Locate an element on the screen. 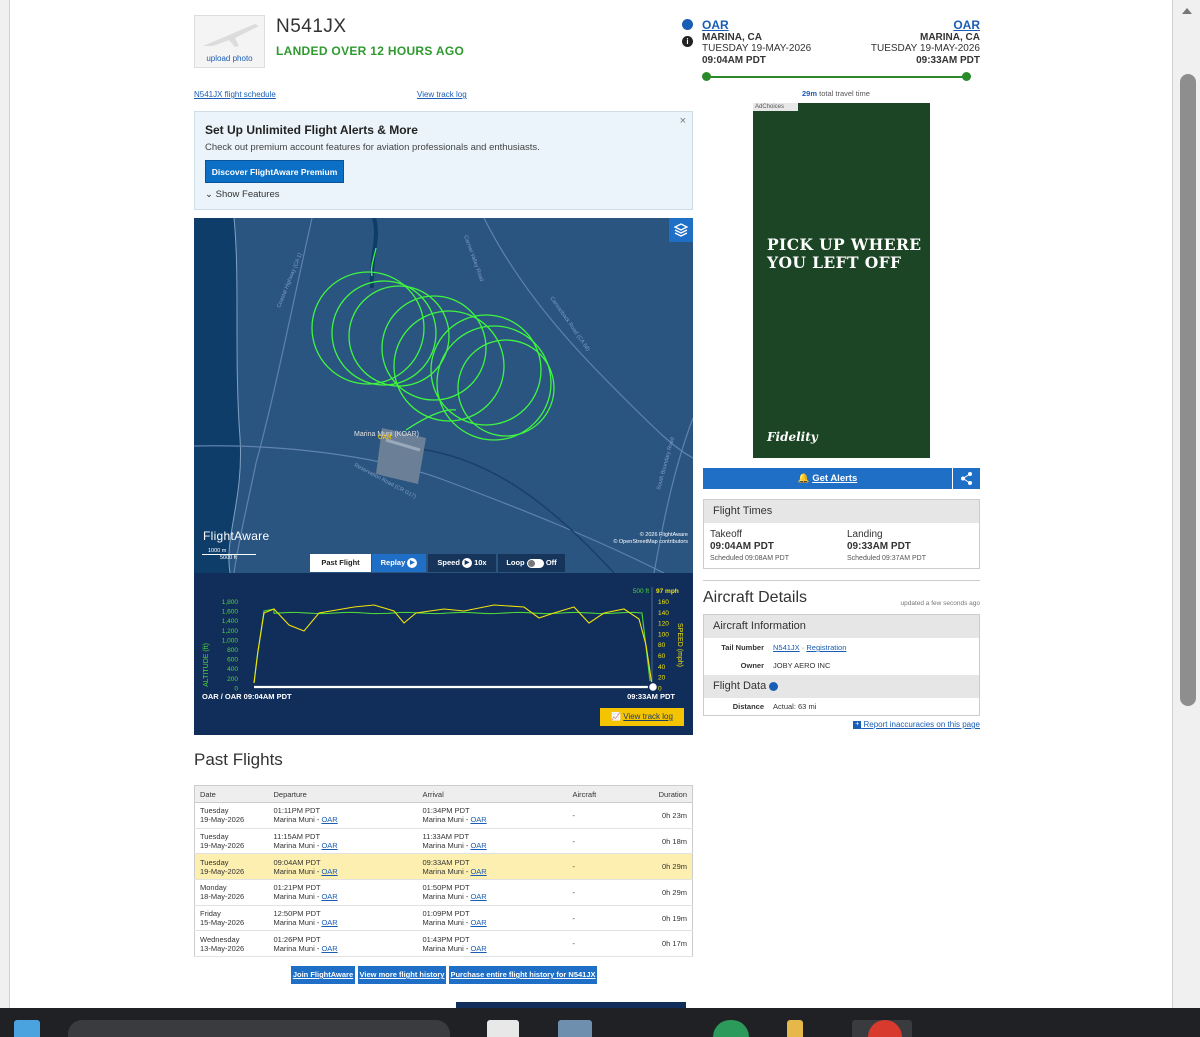  altitude-tick-label: 800 is located at coordinates (232, 650).